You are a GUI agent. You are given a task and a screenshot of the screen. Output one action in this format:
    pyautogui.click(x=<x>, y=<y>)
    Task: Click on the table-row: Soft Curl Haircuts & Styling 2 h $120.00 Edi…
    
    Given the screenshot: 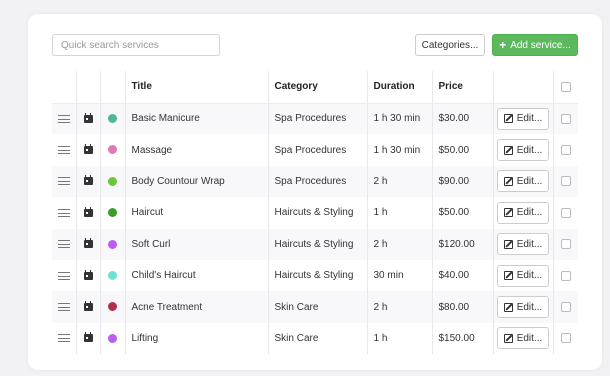 What is the action you would take?
    pyautogui.click(x=315, y=244)
    